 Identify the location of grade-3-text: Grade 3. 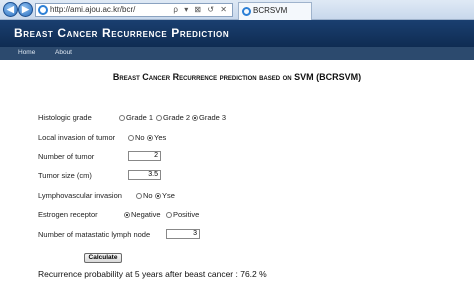
(213, 117).